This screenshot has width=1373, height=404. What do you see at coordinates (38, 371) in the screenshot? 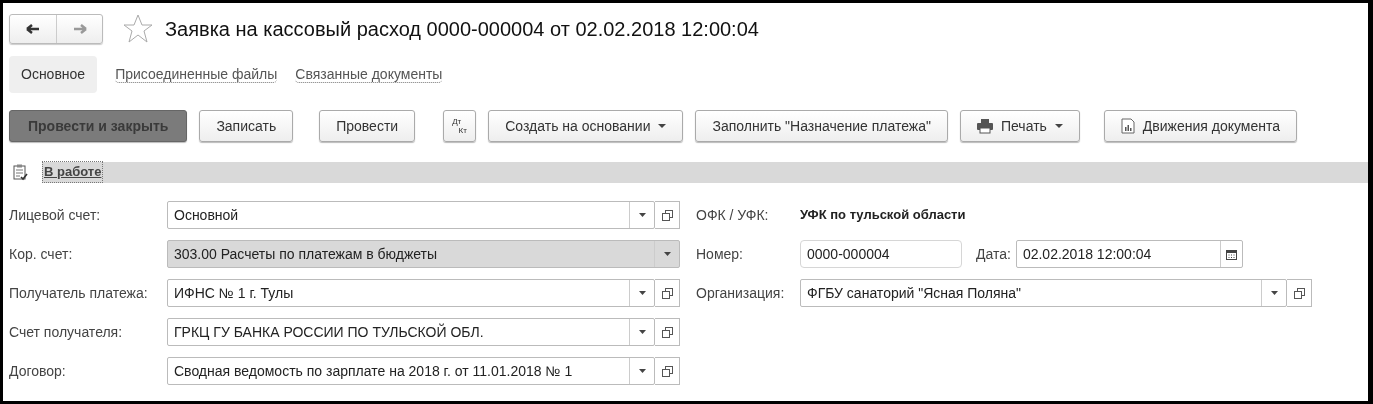
I see `field-label: Договор:` at bounding box center [38, 371].